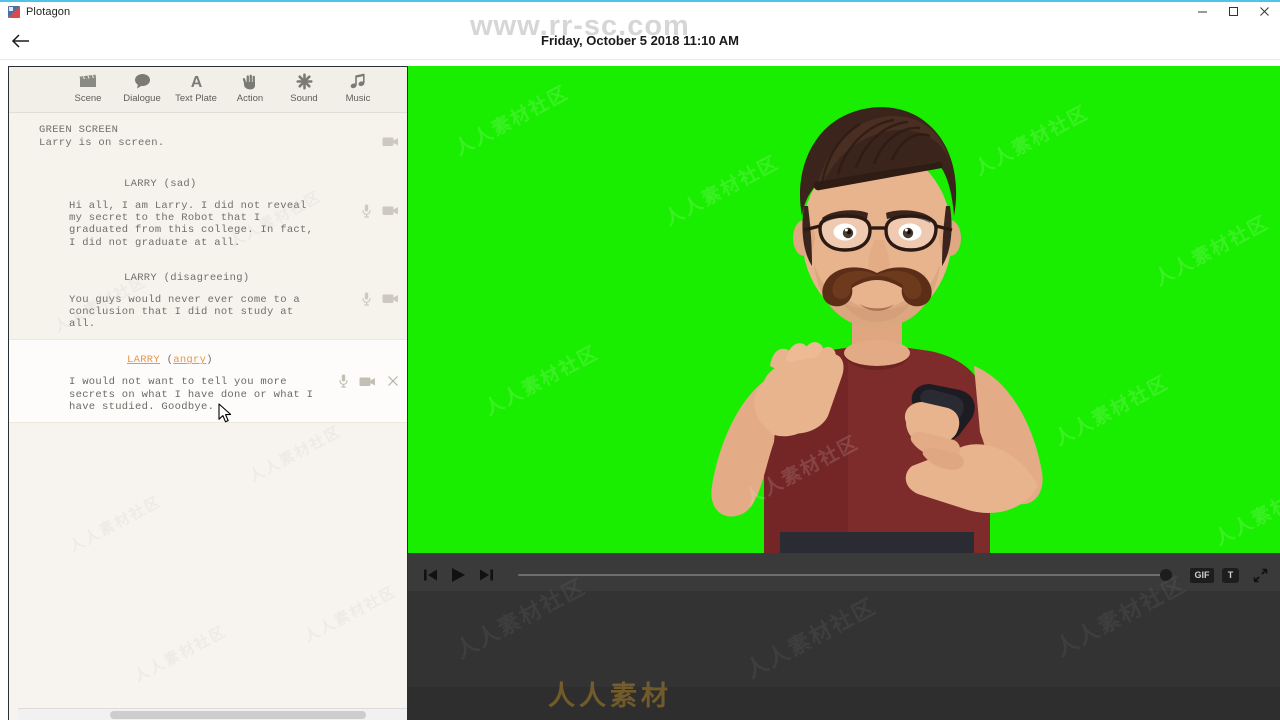  I want to click on toolbar-item-sound: Sound, so click(304, 85).